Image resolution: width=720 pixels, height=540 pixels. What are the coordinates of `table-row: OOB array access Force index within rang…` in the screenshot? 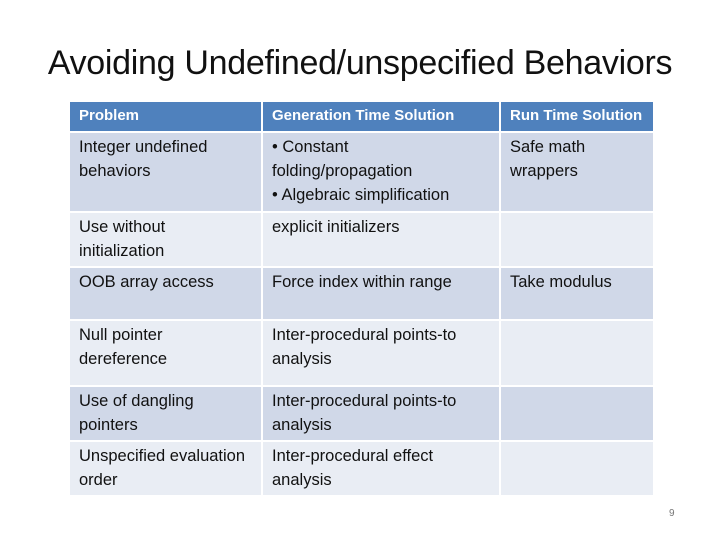 It's located at (361, 293).